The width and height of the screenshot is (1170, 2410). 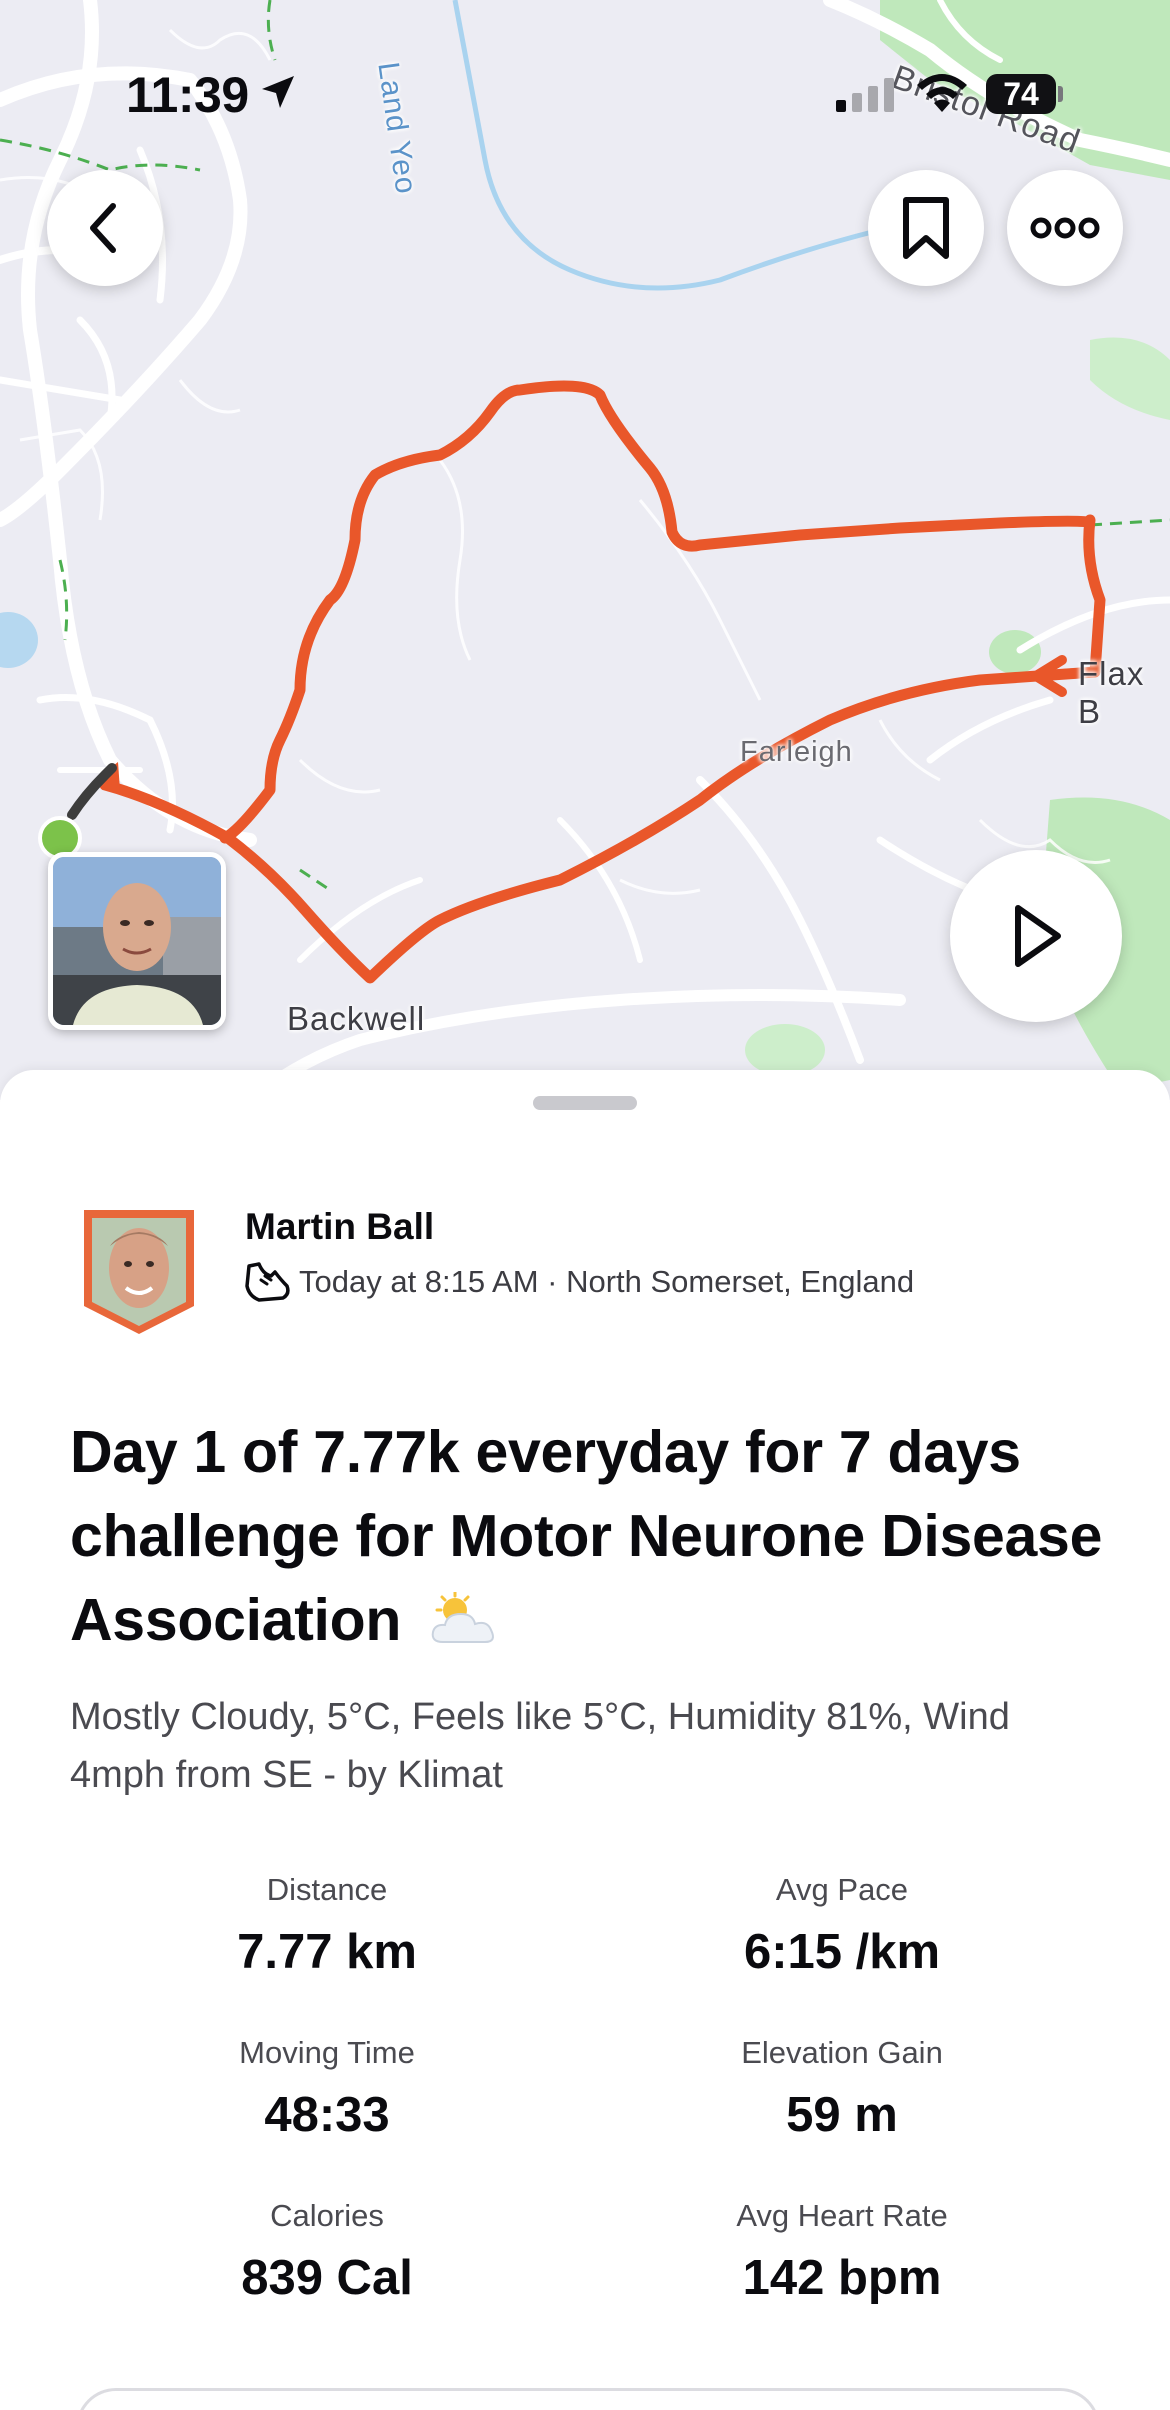 I want to click on stat-avg-heart-rate: Avg Heart Rate 142 bpm, so click(x=842, y=2251).